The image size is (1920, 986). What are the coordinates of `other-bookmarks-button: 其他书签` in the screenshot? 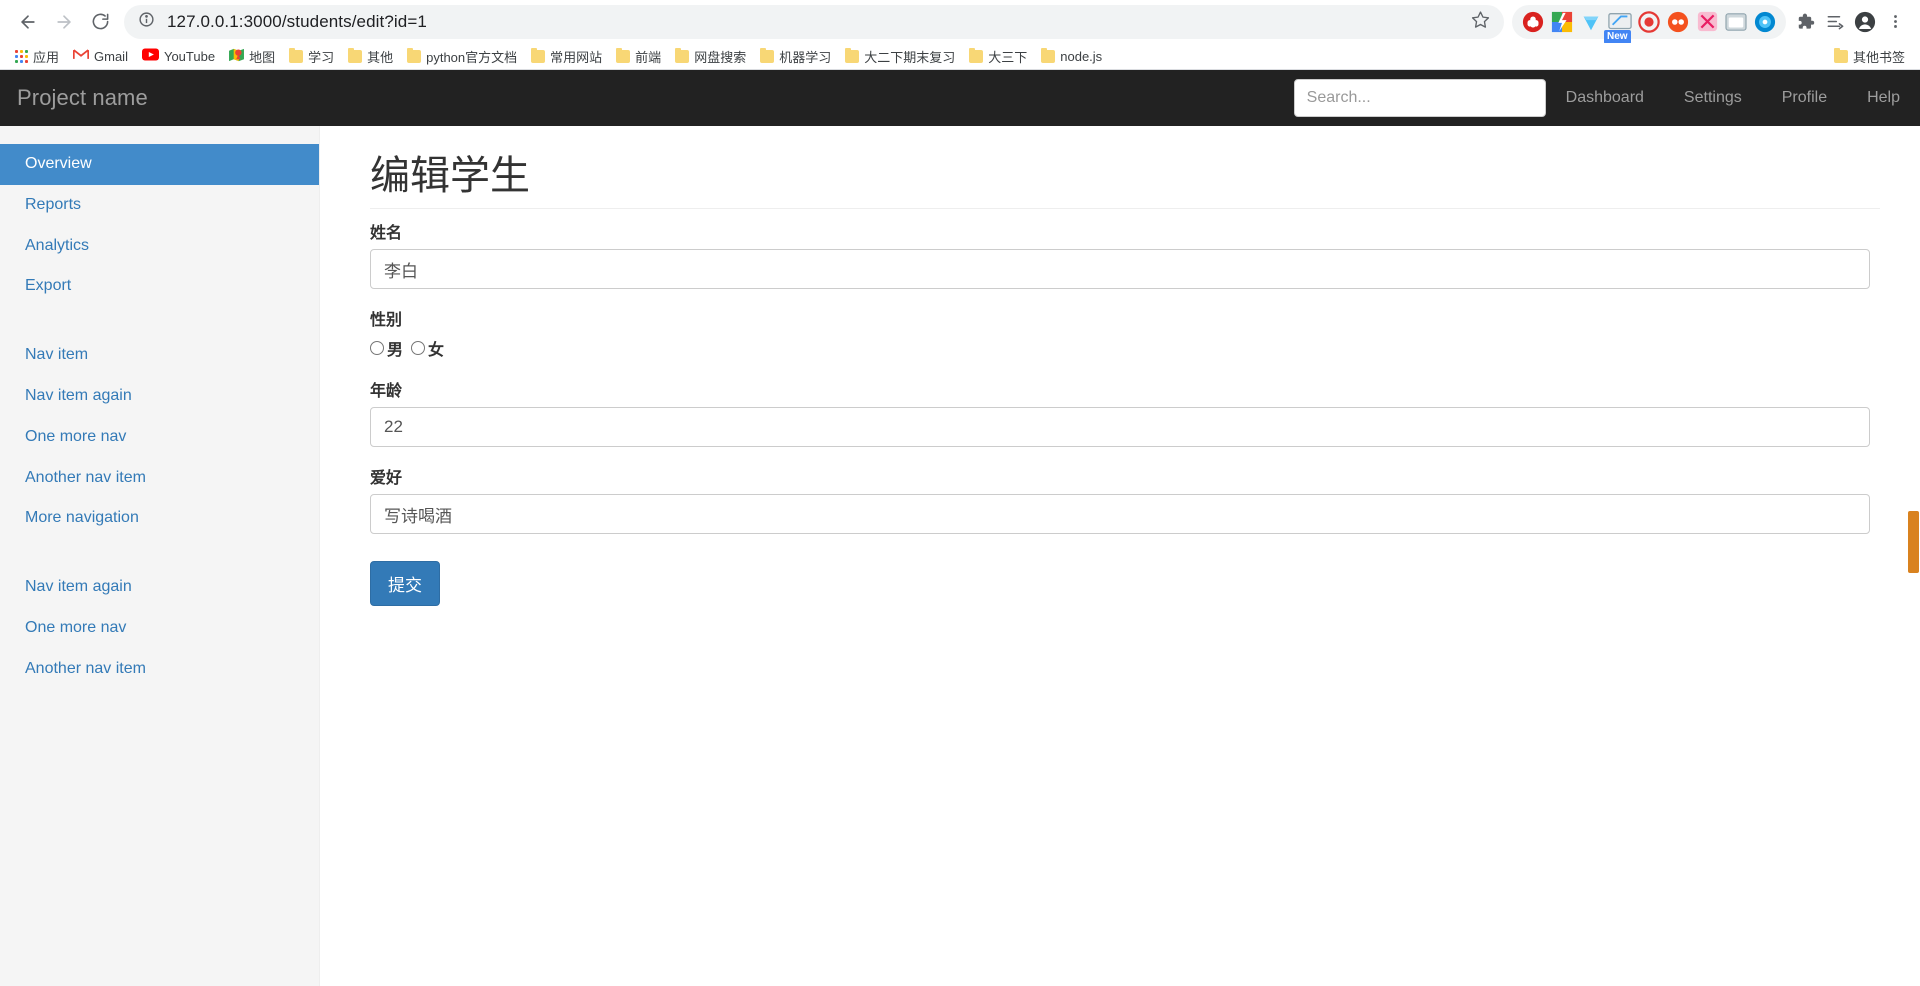 It's located at (1869, 56).